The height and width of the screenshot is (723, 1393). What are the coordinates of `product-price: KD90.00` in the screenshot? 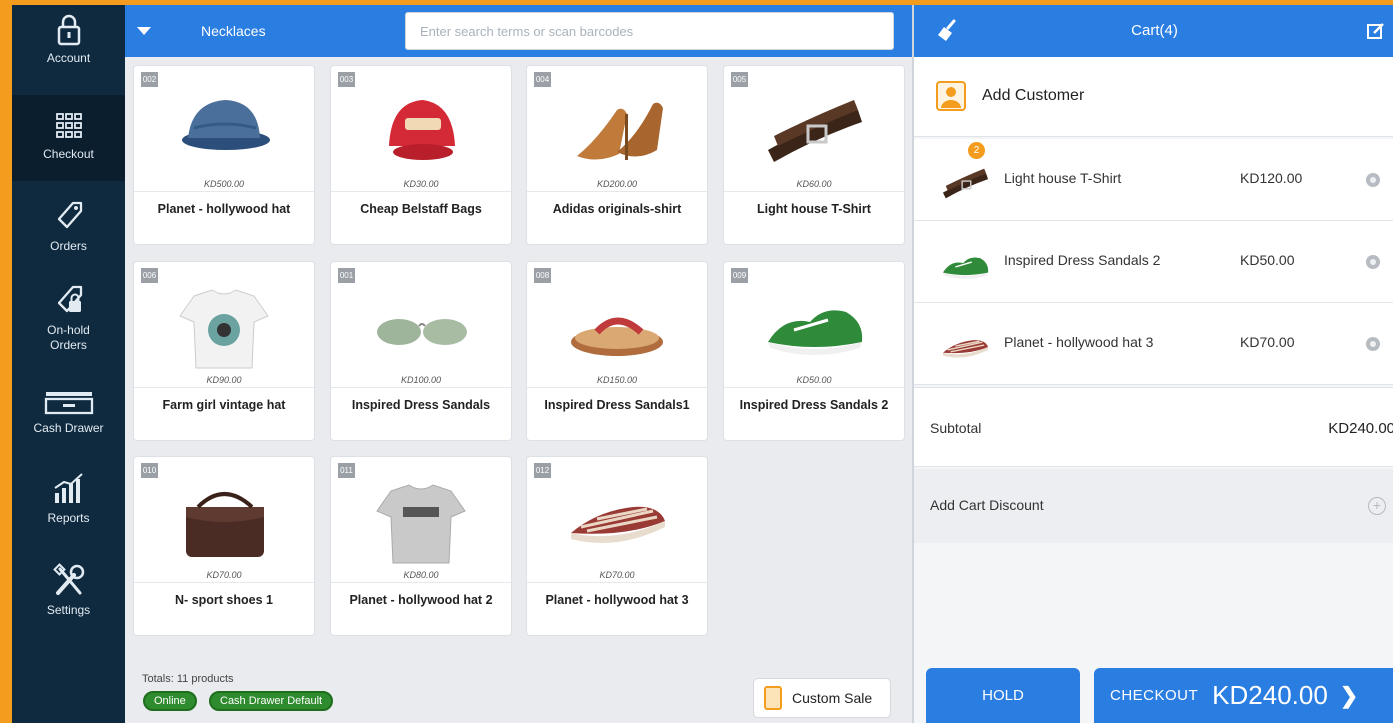 It's located at (224, 380).